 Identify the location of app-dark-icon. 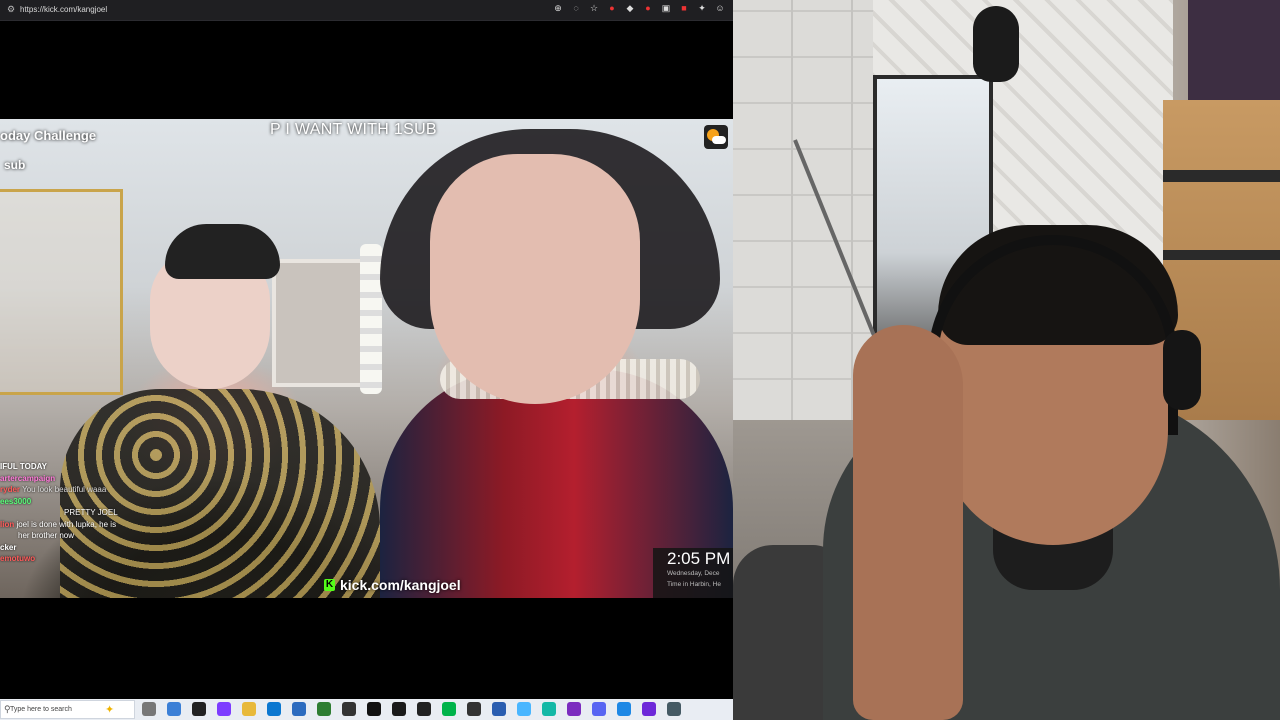
(199, 709).